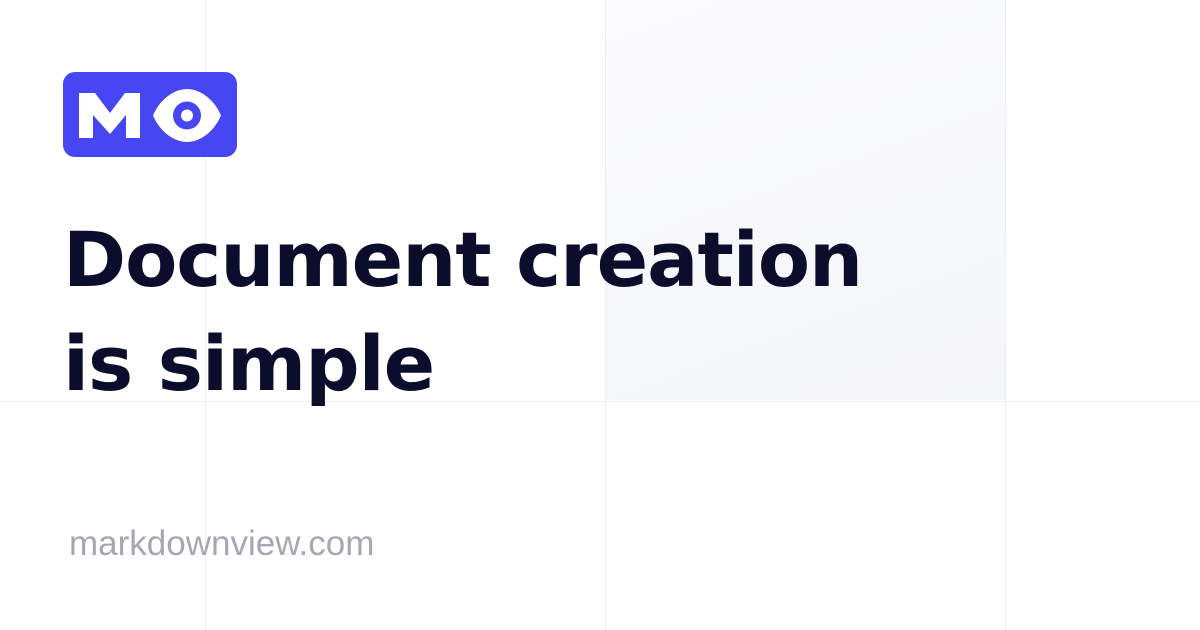 The width and height of the screenshot is (1200, 630). I want to click on headline-line-2: is simple, so click(249, 363).